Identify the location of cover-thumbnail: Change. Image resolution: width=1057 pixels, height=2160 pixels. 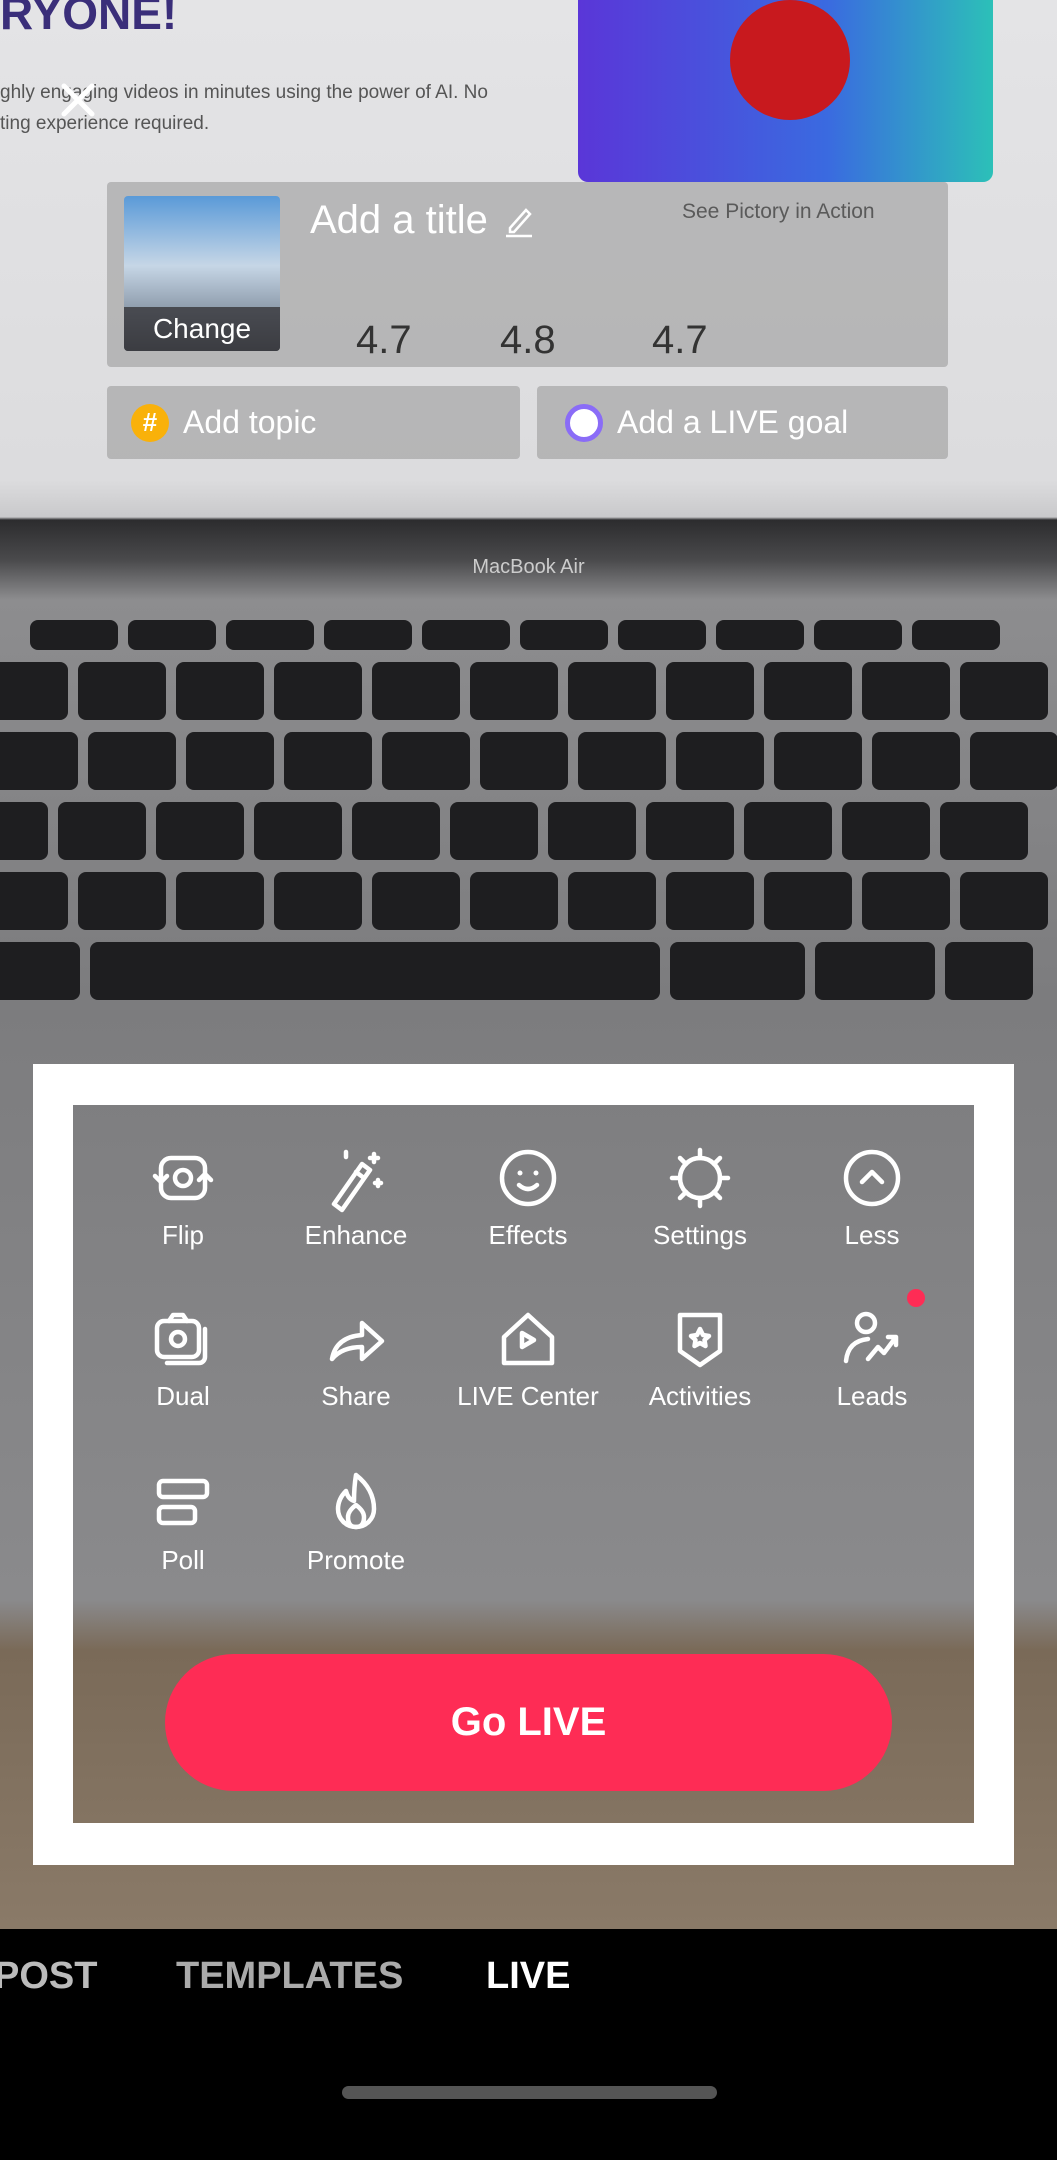
(202, 273).